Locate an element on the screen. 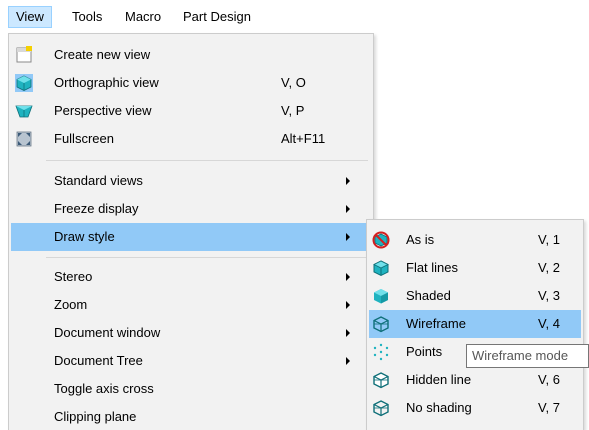  submenu-item-flat-lines: Flat lines V, 2 is located at coordinates (475, 268).